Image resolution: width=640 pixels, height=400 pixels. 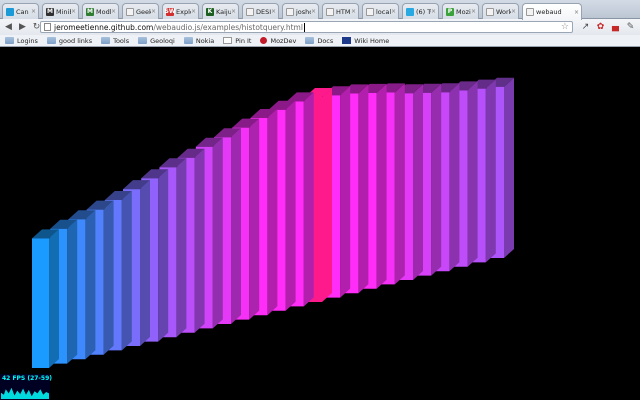 I want to click on bookmark-item: Wiki Home, so click(x=365, y=41).